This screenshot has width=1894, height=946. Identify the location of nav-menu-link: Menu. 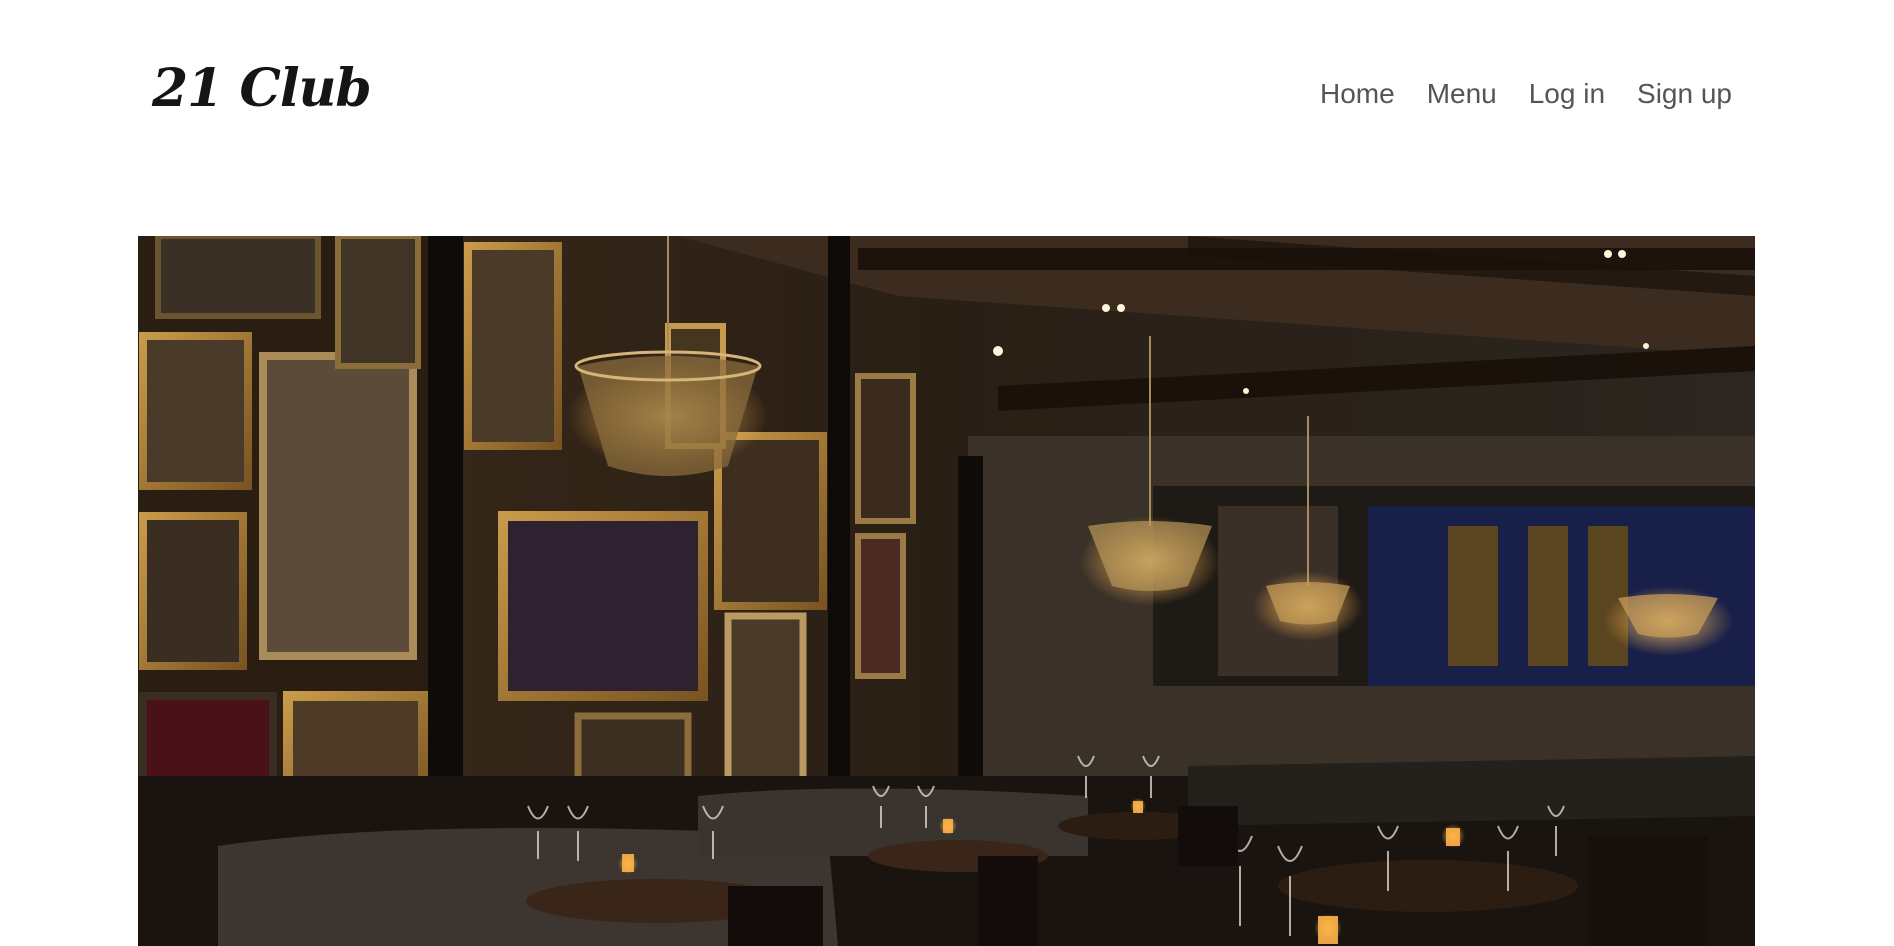
(1462, 94).